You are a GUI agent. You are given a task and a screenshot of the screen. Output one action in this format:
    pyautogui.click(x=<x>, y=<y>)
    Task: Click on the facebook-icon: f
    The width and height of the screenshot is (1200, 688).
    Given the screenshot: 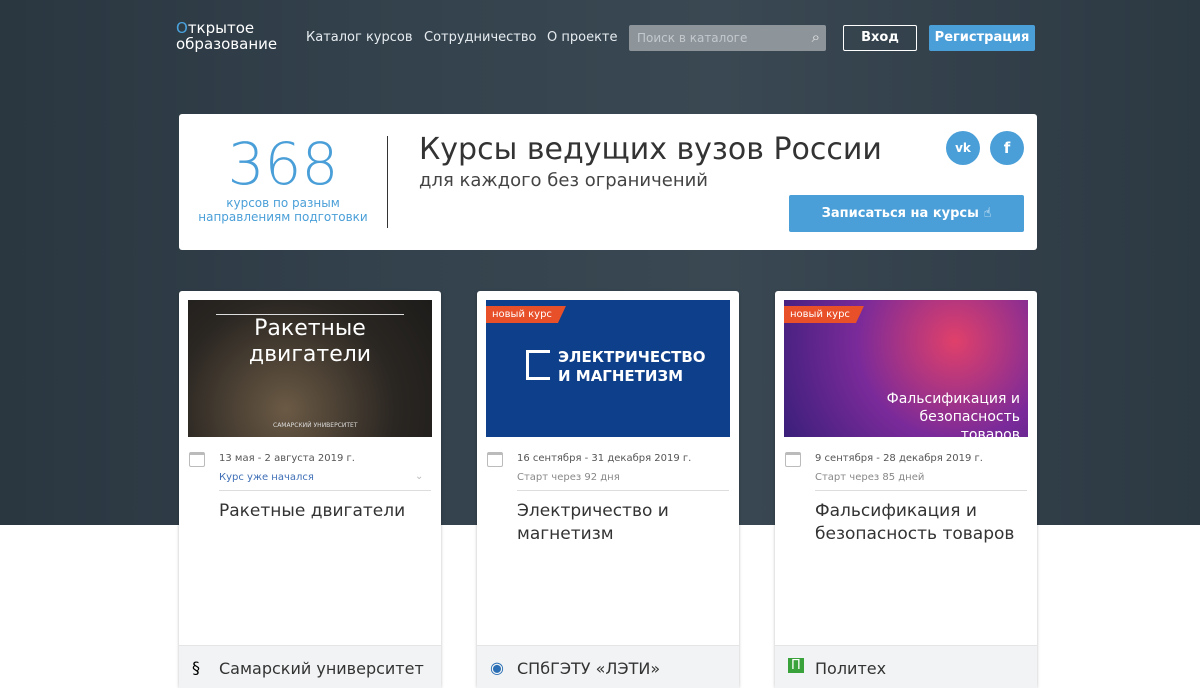 What is the action you would take?
    pyautogui.click(x=1007, y=148)
    